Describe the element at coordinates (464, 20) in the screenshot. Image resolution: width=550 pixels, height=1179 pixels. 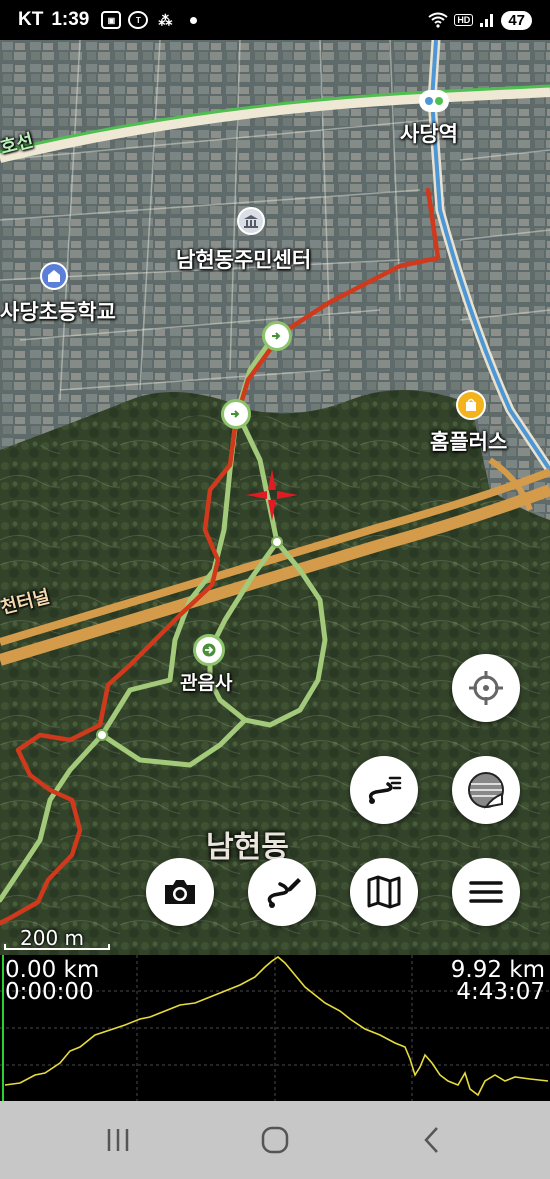
I see `hd-icon: HD` at that location.